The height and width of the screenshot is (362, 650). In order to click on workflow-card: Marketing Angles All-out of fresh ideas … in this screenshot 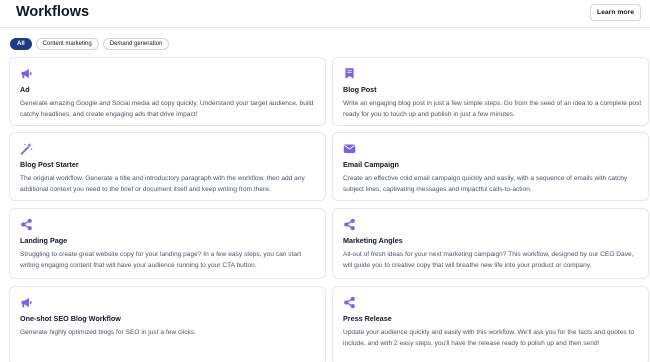, I will do `click(490, 243)`.